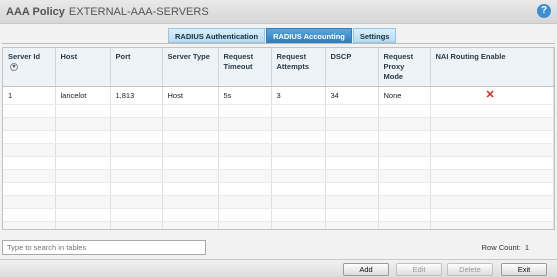 This screenshot has width=557, height=277. I want to click on column-header-request-attempts: Request Attempts, so click(298, 67).